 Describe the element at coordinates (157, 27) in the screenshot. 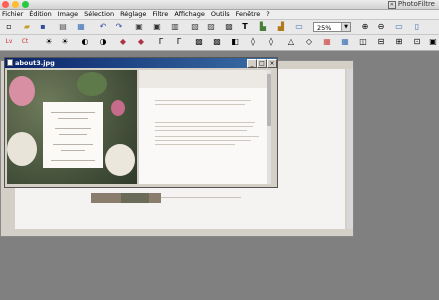

I see `copy-icon: ▣` at that location.